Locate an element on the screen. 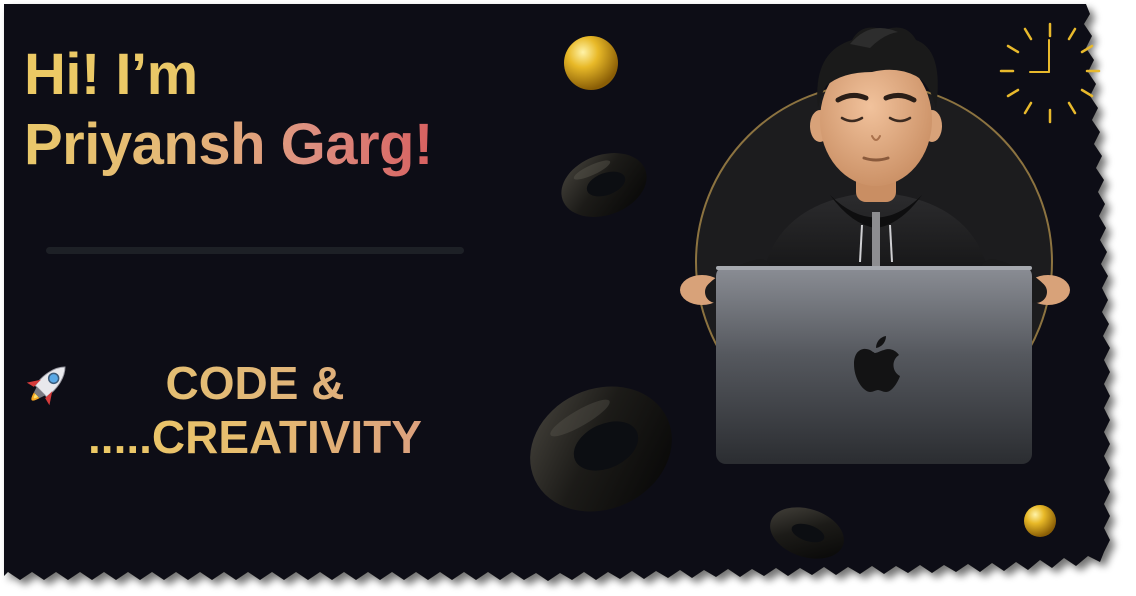  tagline: CODE & .....CREATIVITY is located at coordinates (255, 410).